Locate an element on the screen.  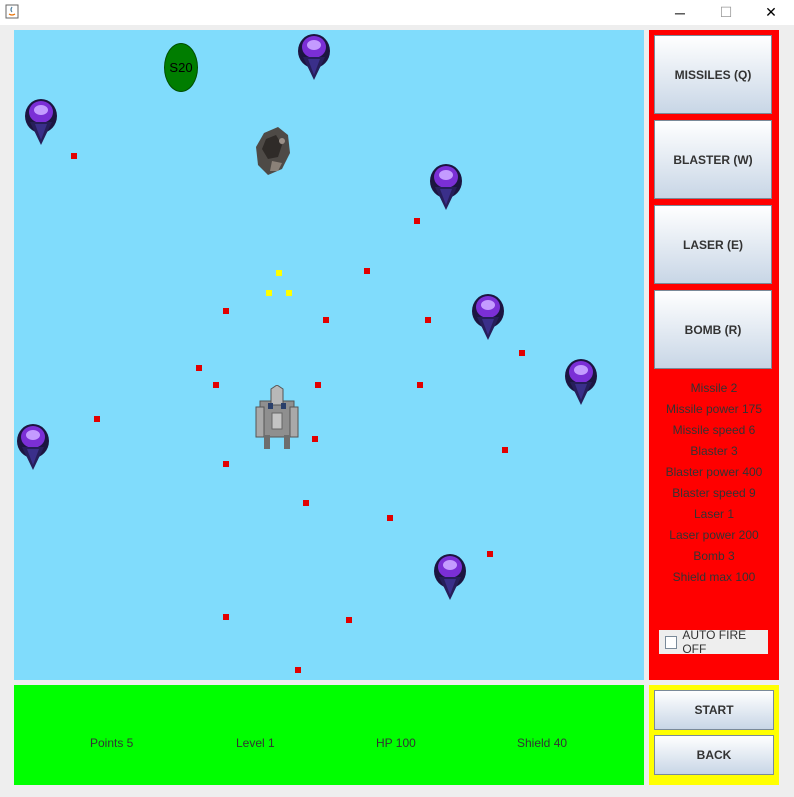
stat-blaster: Blaster 3 is located at coordinates (714, 451).